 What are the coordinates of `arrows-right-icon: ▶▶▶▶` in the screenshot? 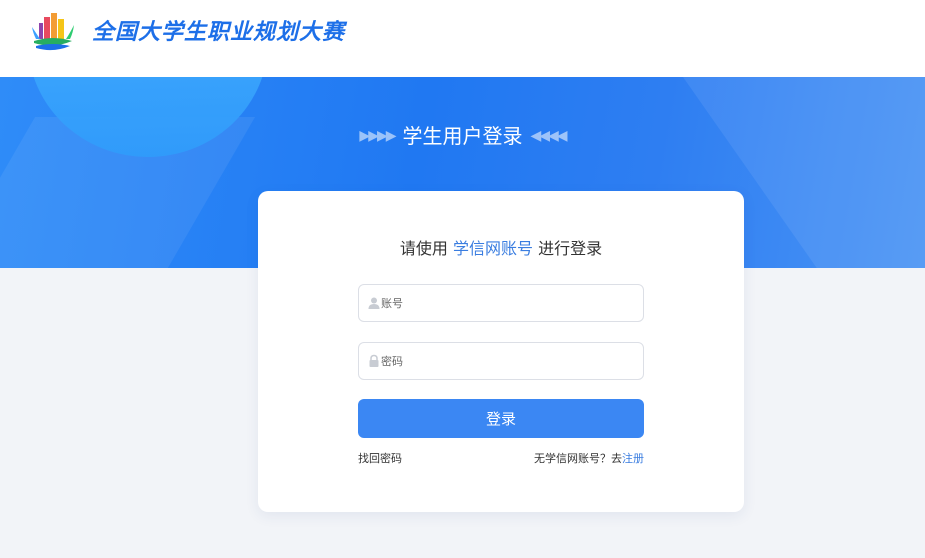 It's located at (377, 136).